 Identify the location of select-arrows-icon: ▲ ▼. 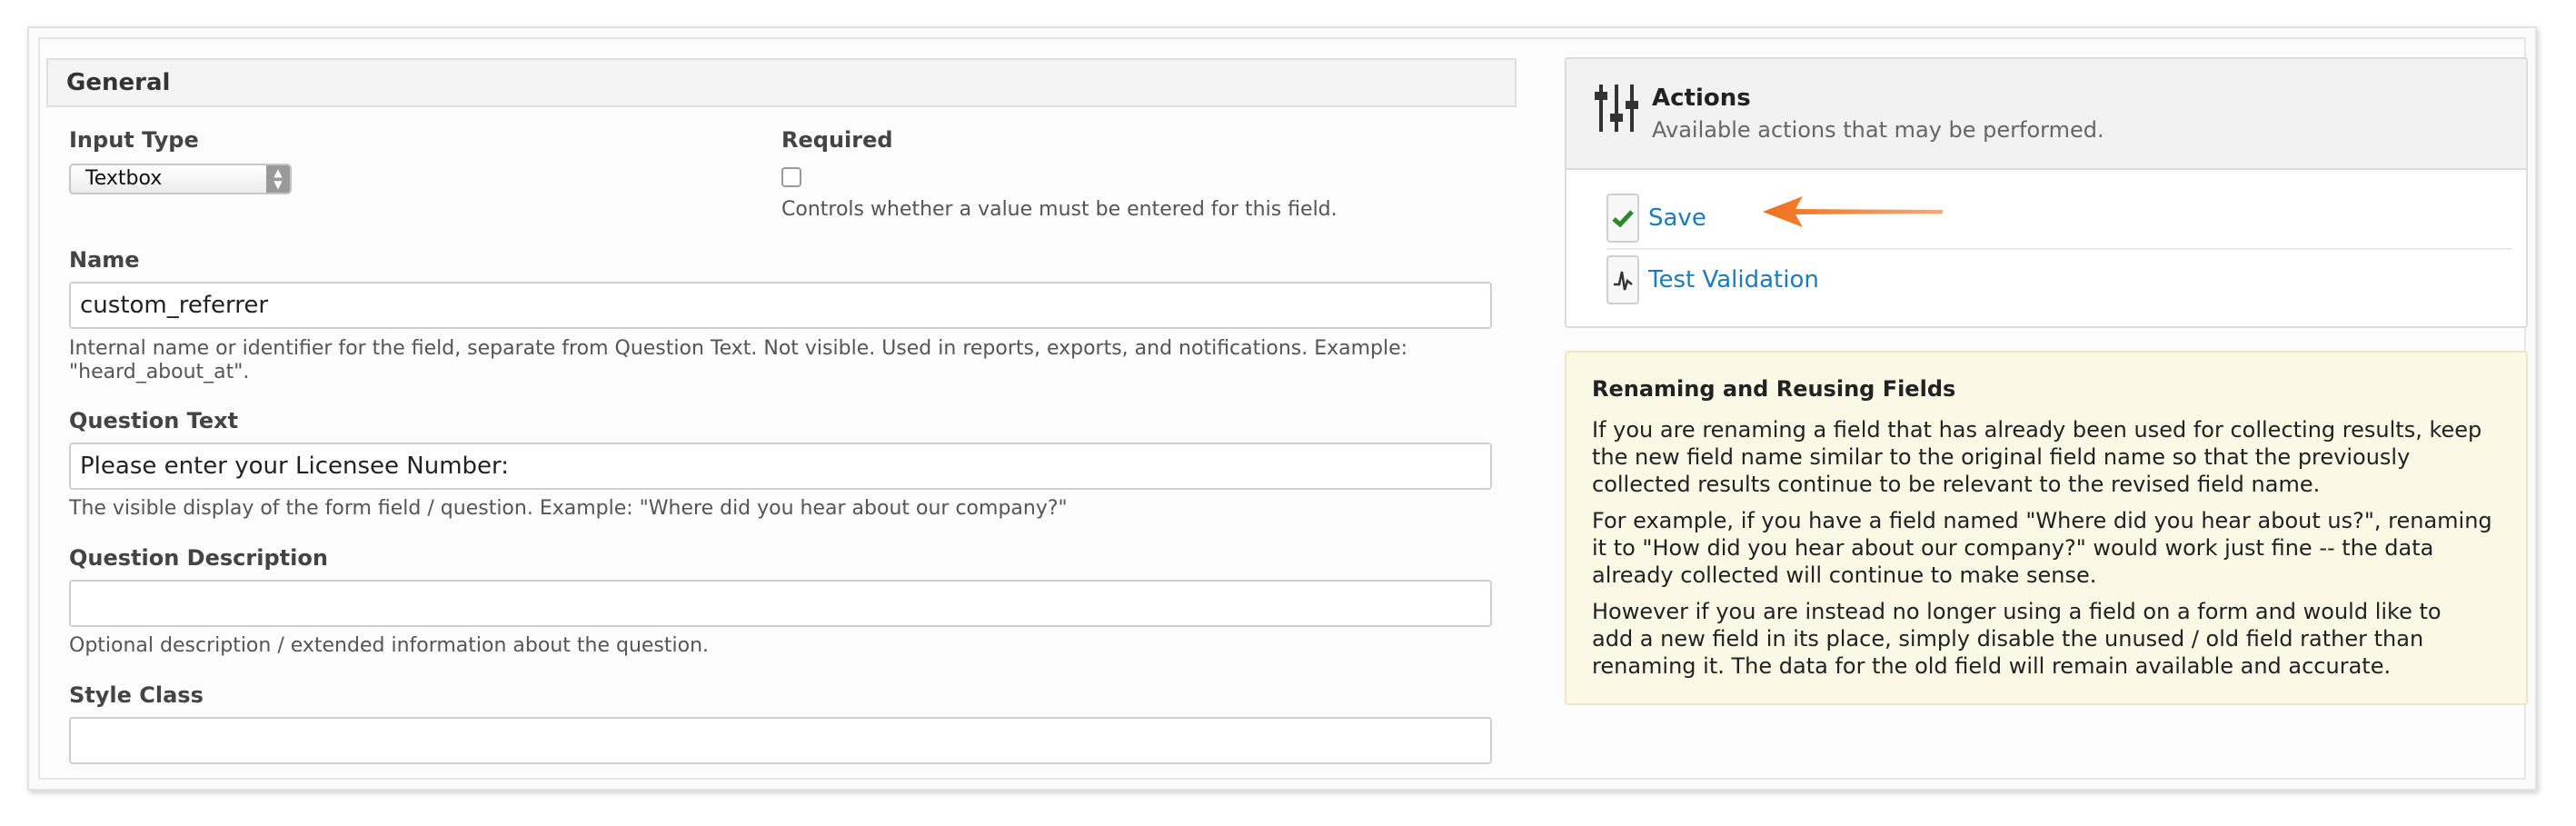
(278, 179).